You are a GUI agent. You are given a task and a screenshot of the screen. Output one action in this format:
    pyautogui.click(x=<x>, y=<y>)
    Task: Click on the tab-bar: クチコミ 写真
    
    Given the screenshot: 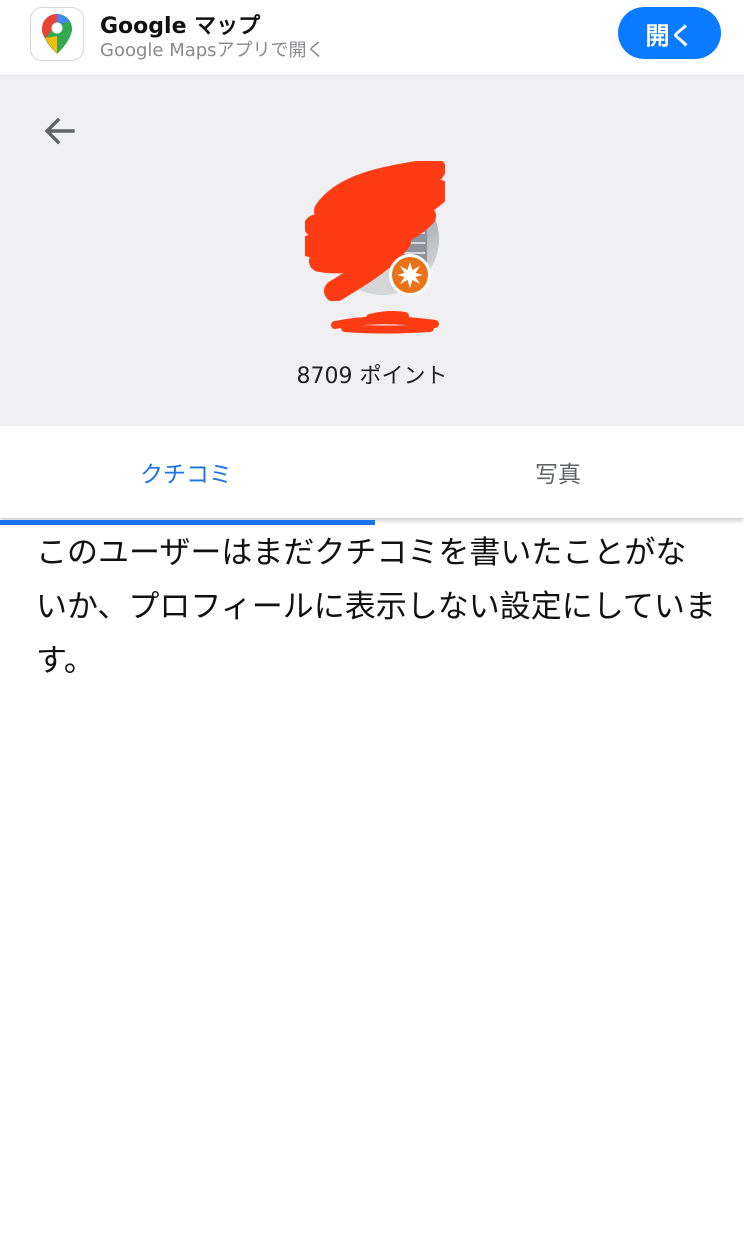 What is the action you would take?
    pyautogui.click(x=372, y=472)
    